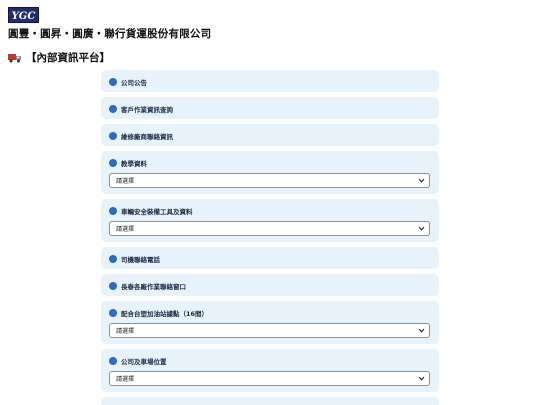 The width and height of the screenshot is (540, 405). I want to click on info-card: 全台即時影像監視器, so click(270, 401).